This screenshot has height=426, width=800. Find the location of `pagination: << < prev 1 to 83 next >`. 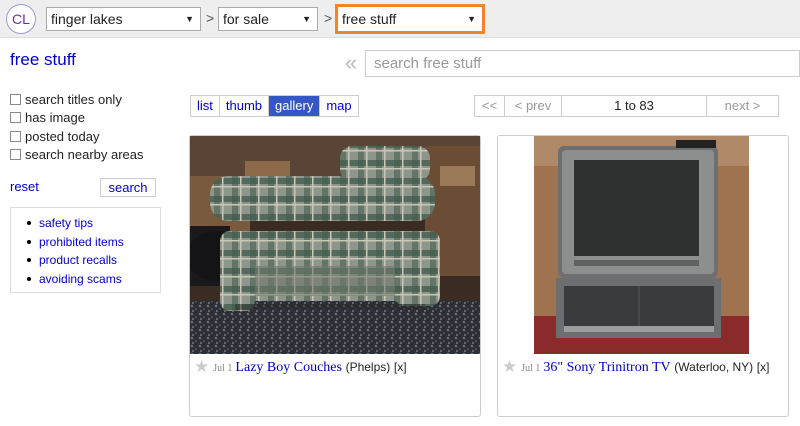

pagination: << < prev 1 to 83 next > is located at coordinates (626, 106).